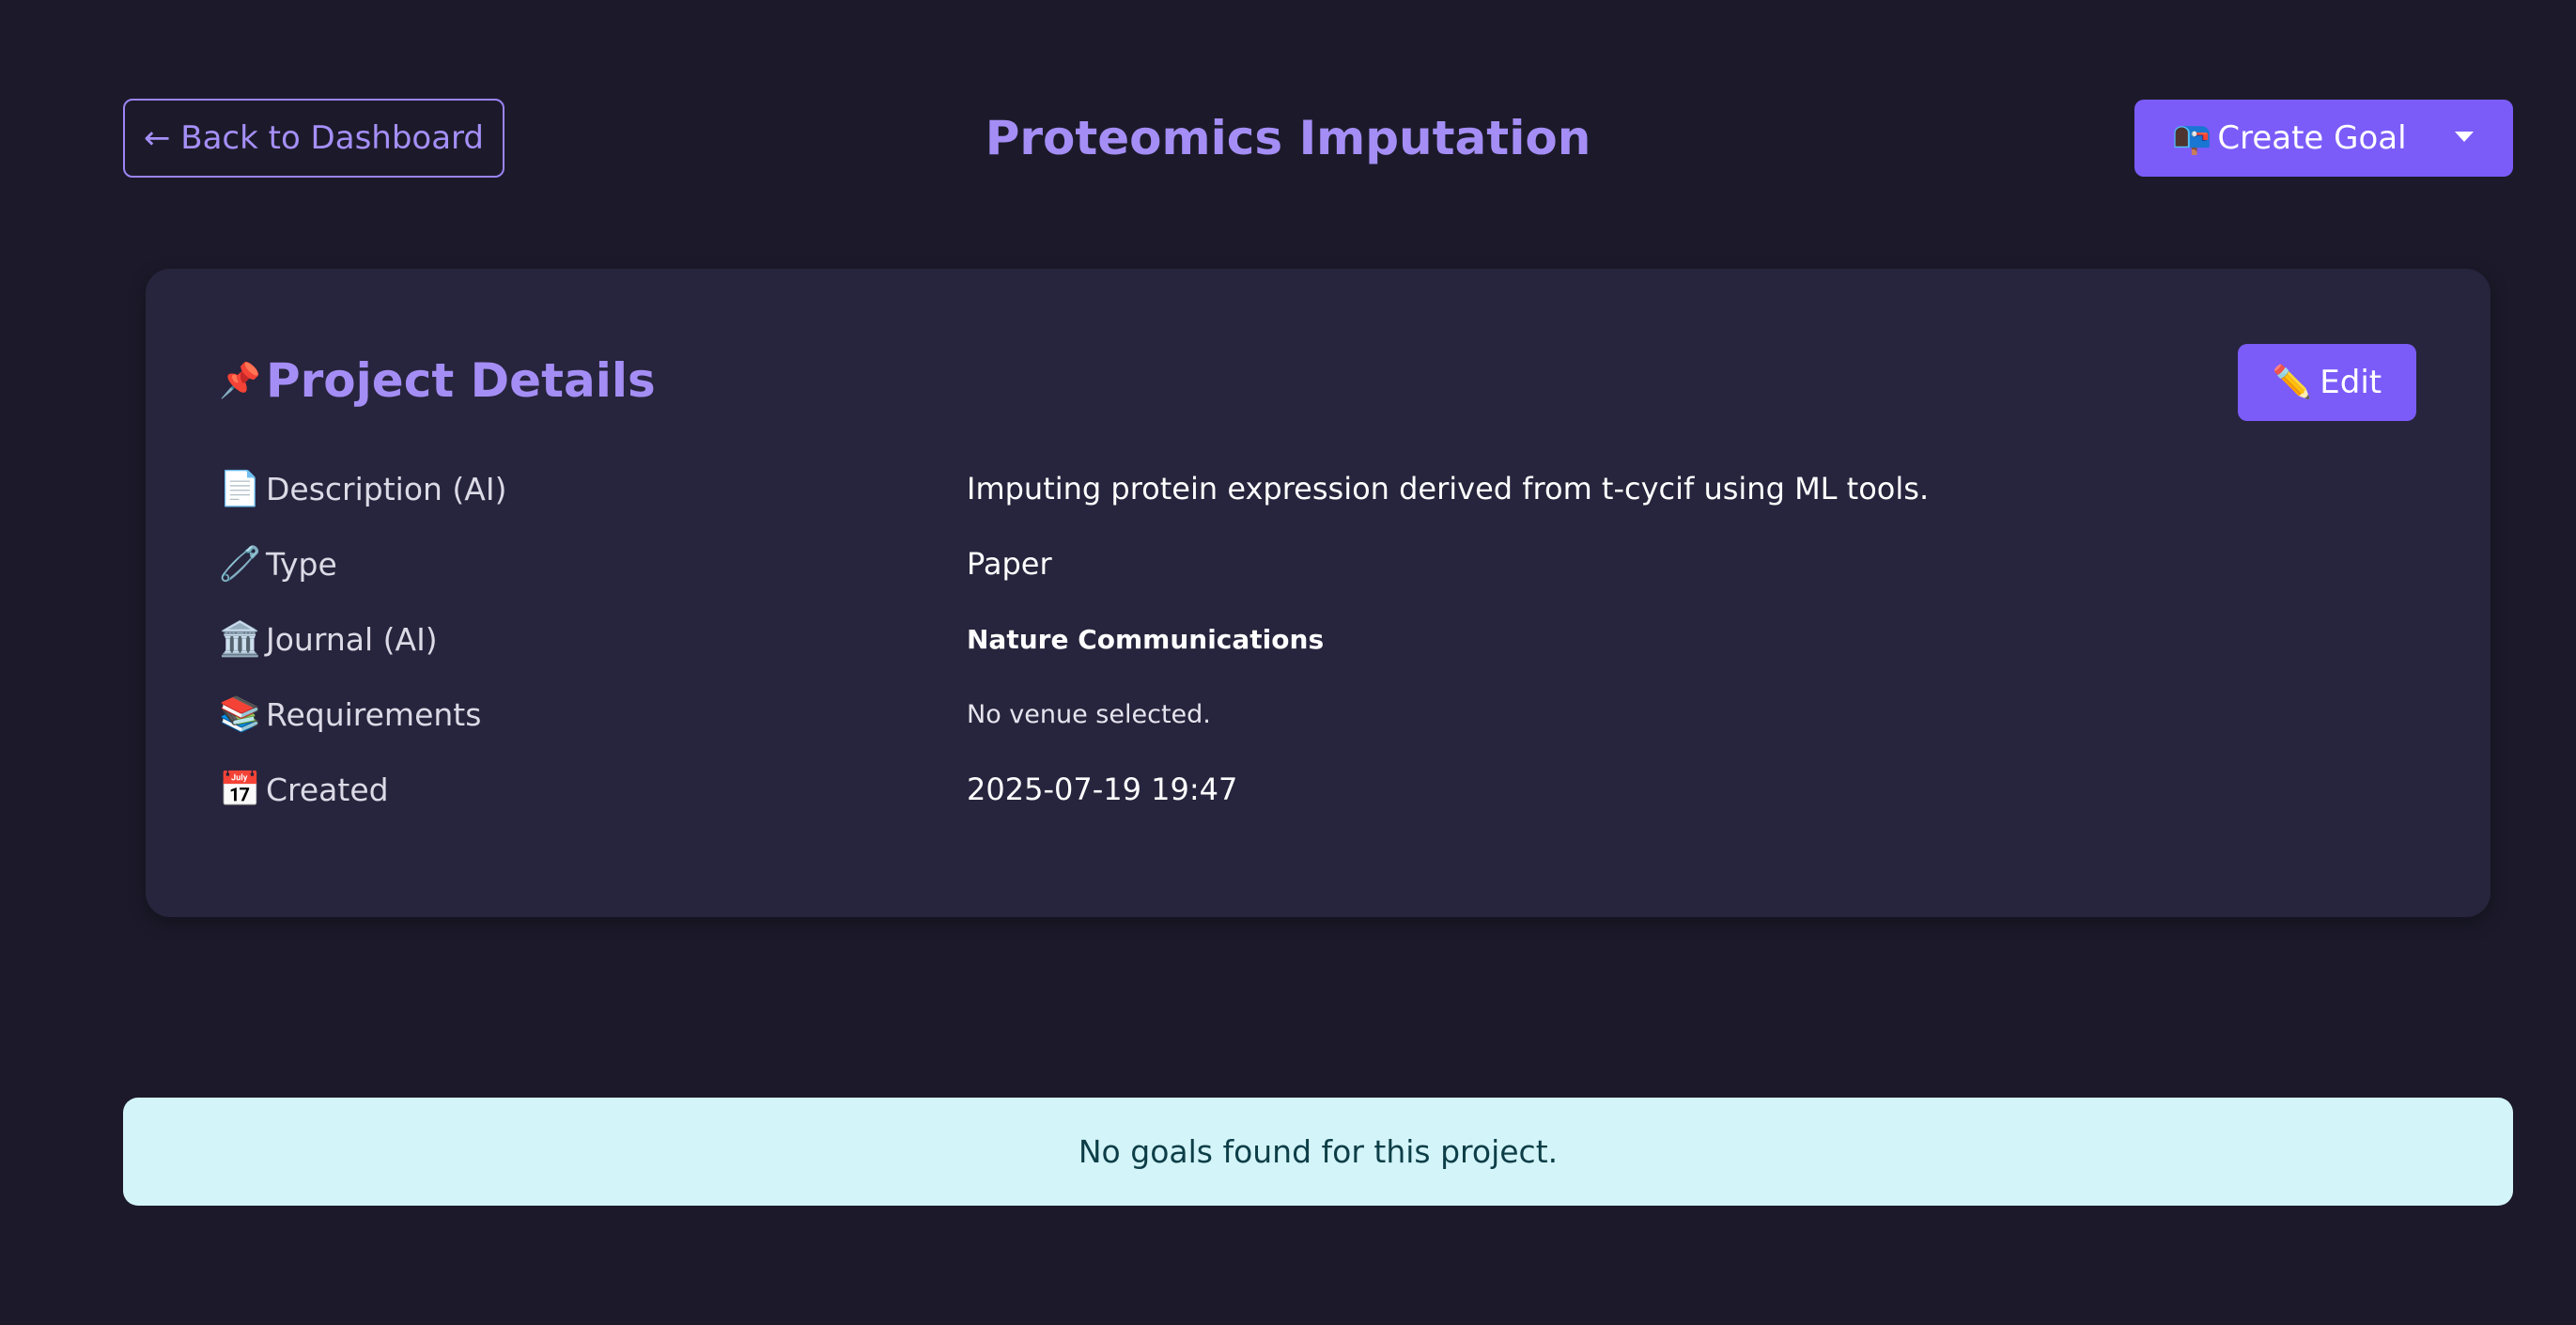 The height and width of the screenshot is (1325, 2576). What do you see at coordinates (1318, 564) in the screenshot?
I see `detail-row-type: 🧷 Type Paper` at bounding box center [1318, 564].